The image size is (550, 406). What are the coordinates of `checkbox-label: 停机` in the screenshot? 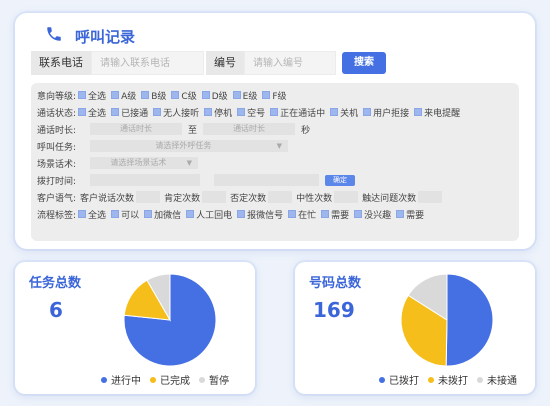 It's located at (223, 113).